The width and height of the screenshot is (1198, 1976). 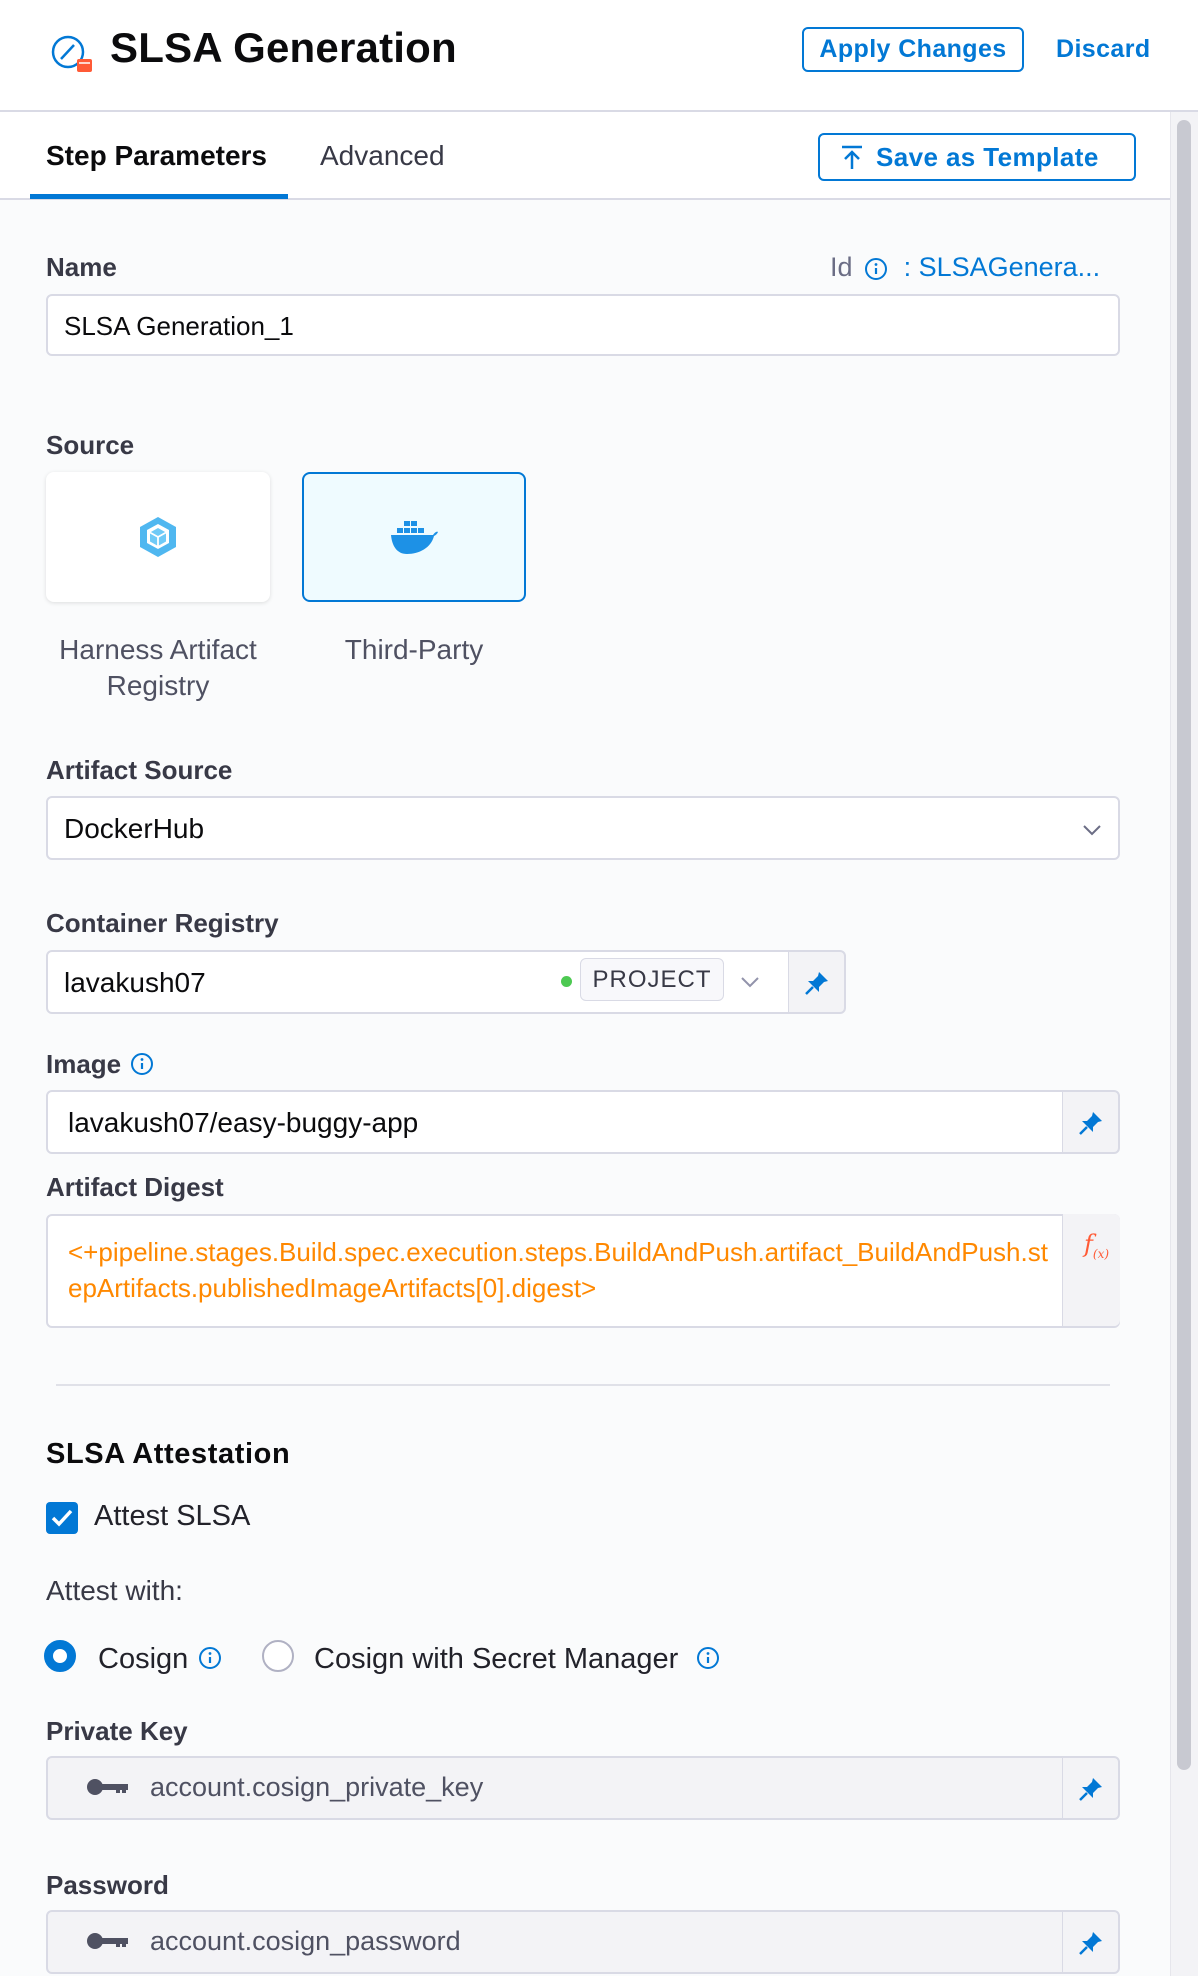 What do you see at coordinates (583, 325) in the screenshot?
I see `name-input: SLSA Generation_1` at bounding box center [583, 325].